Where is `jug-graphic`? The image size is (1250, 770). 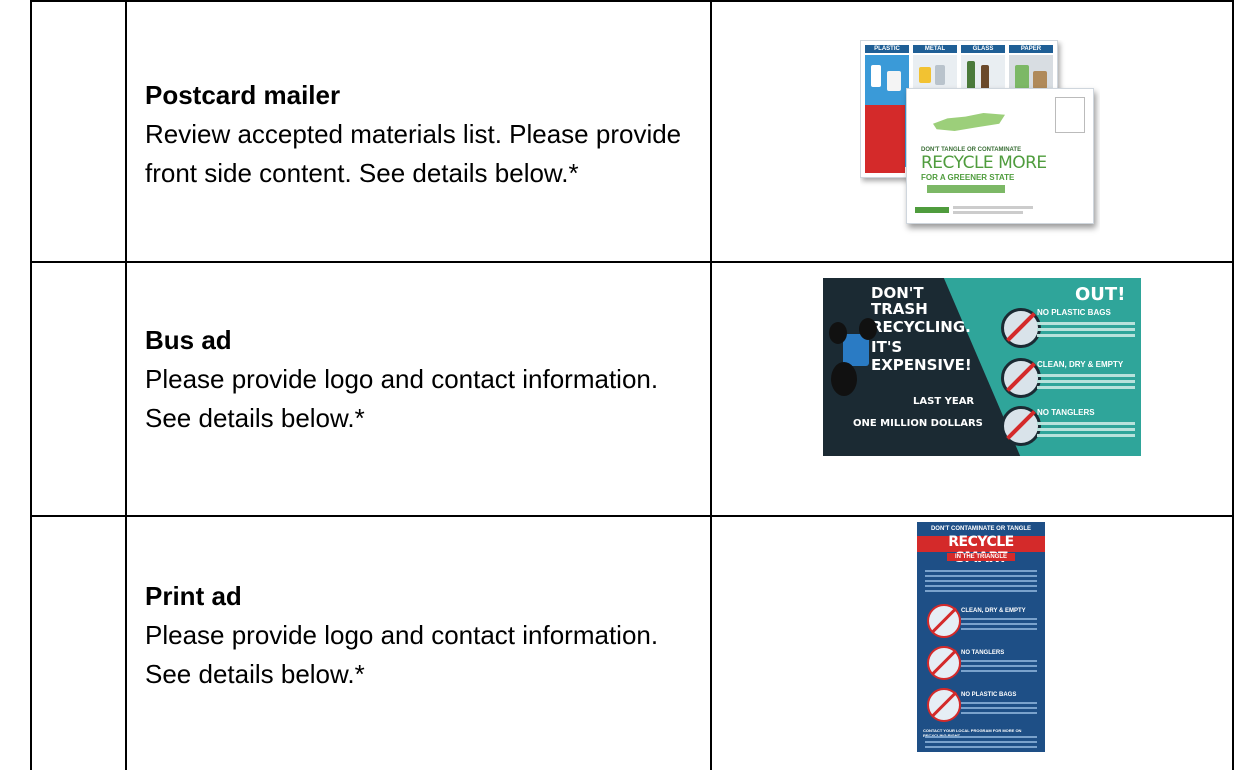 jug-graphic is located at coordinates (894, 81).